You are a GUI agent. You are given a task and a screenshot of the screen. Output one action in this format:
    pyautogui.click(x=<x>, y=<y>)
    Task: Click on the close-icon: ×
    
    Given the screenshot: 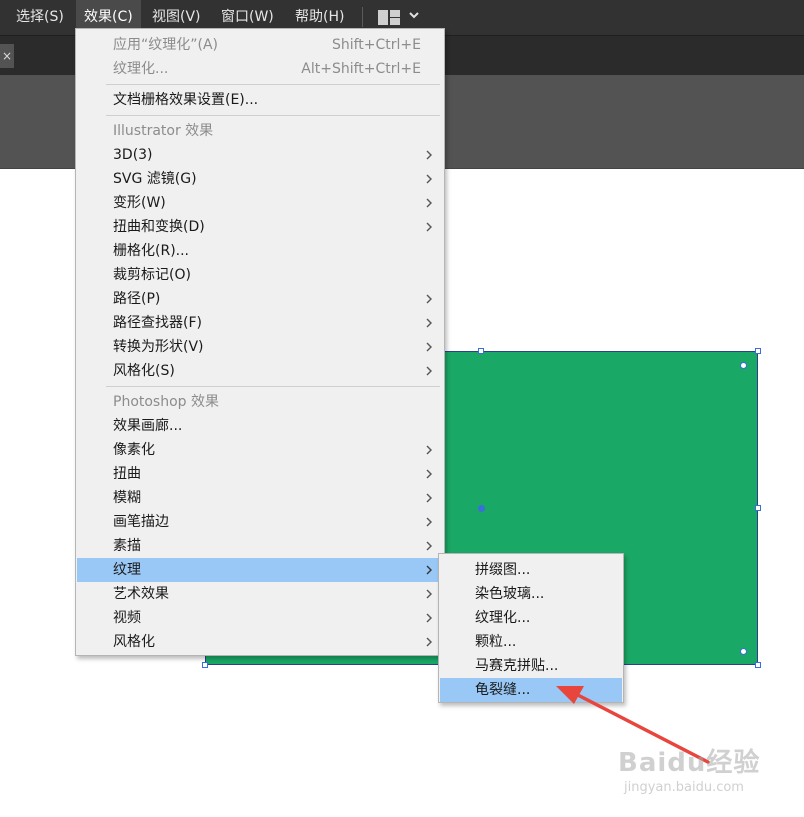 What is the action you would take?
    pyautogui.click(x=7, y=56)
    